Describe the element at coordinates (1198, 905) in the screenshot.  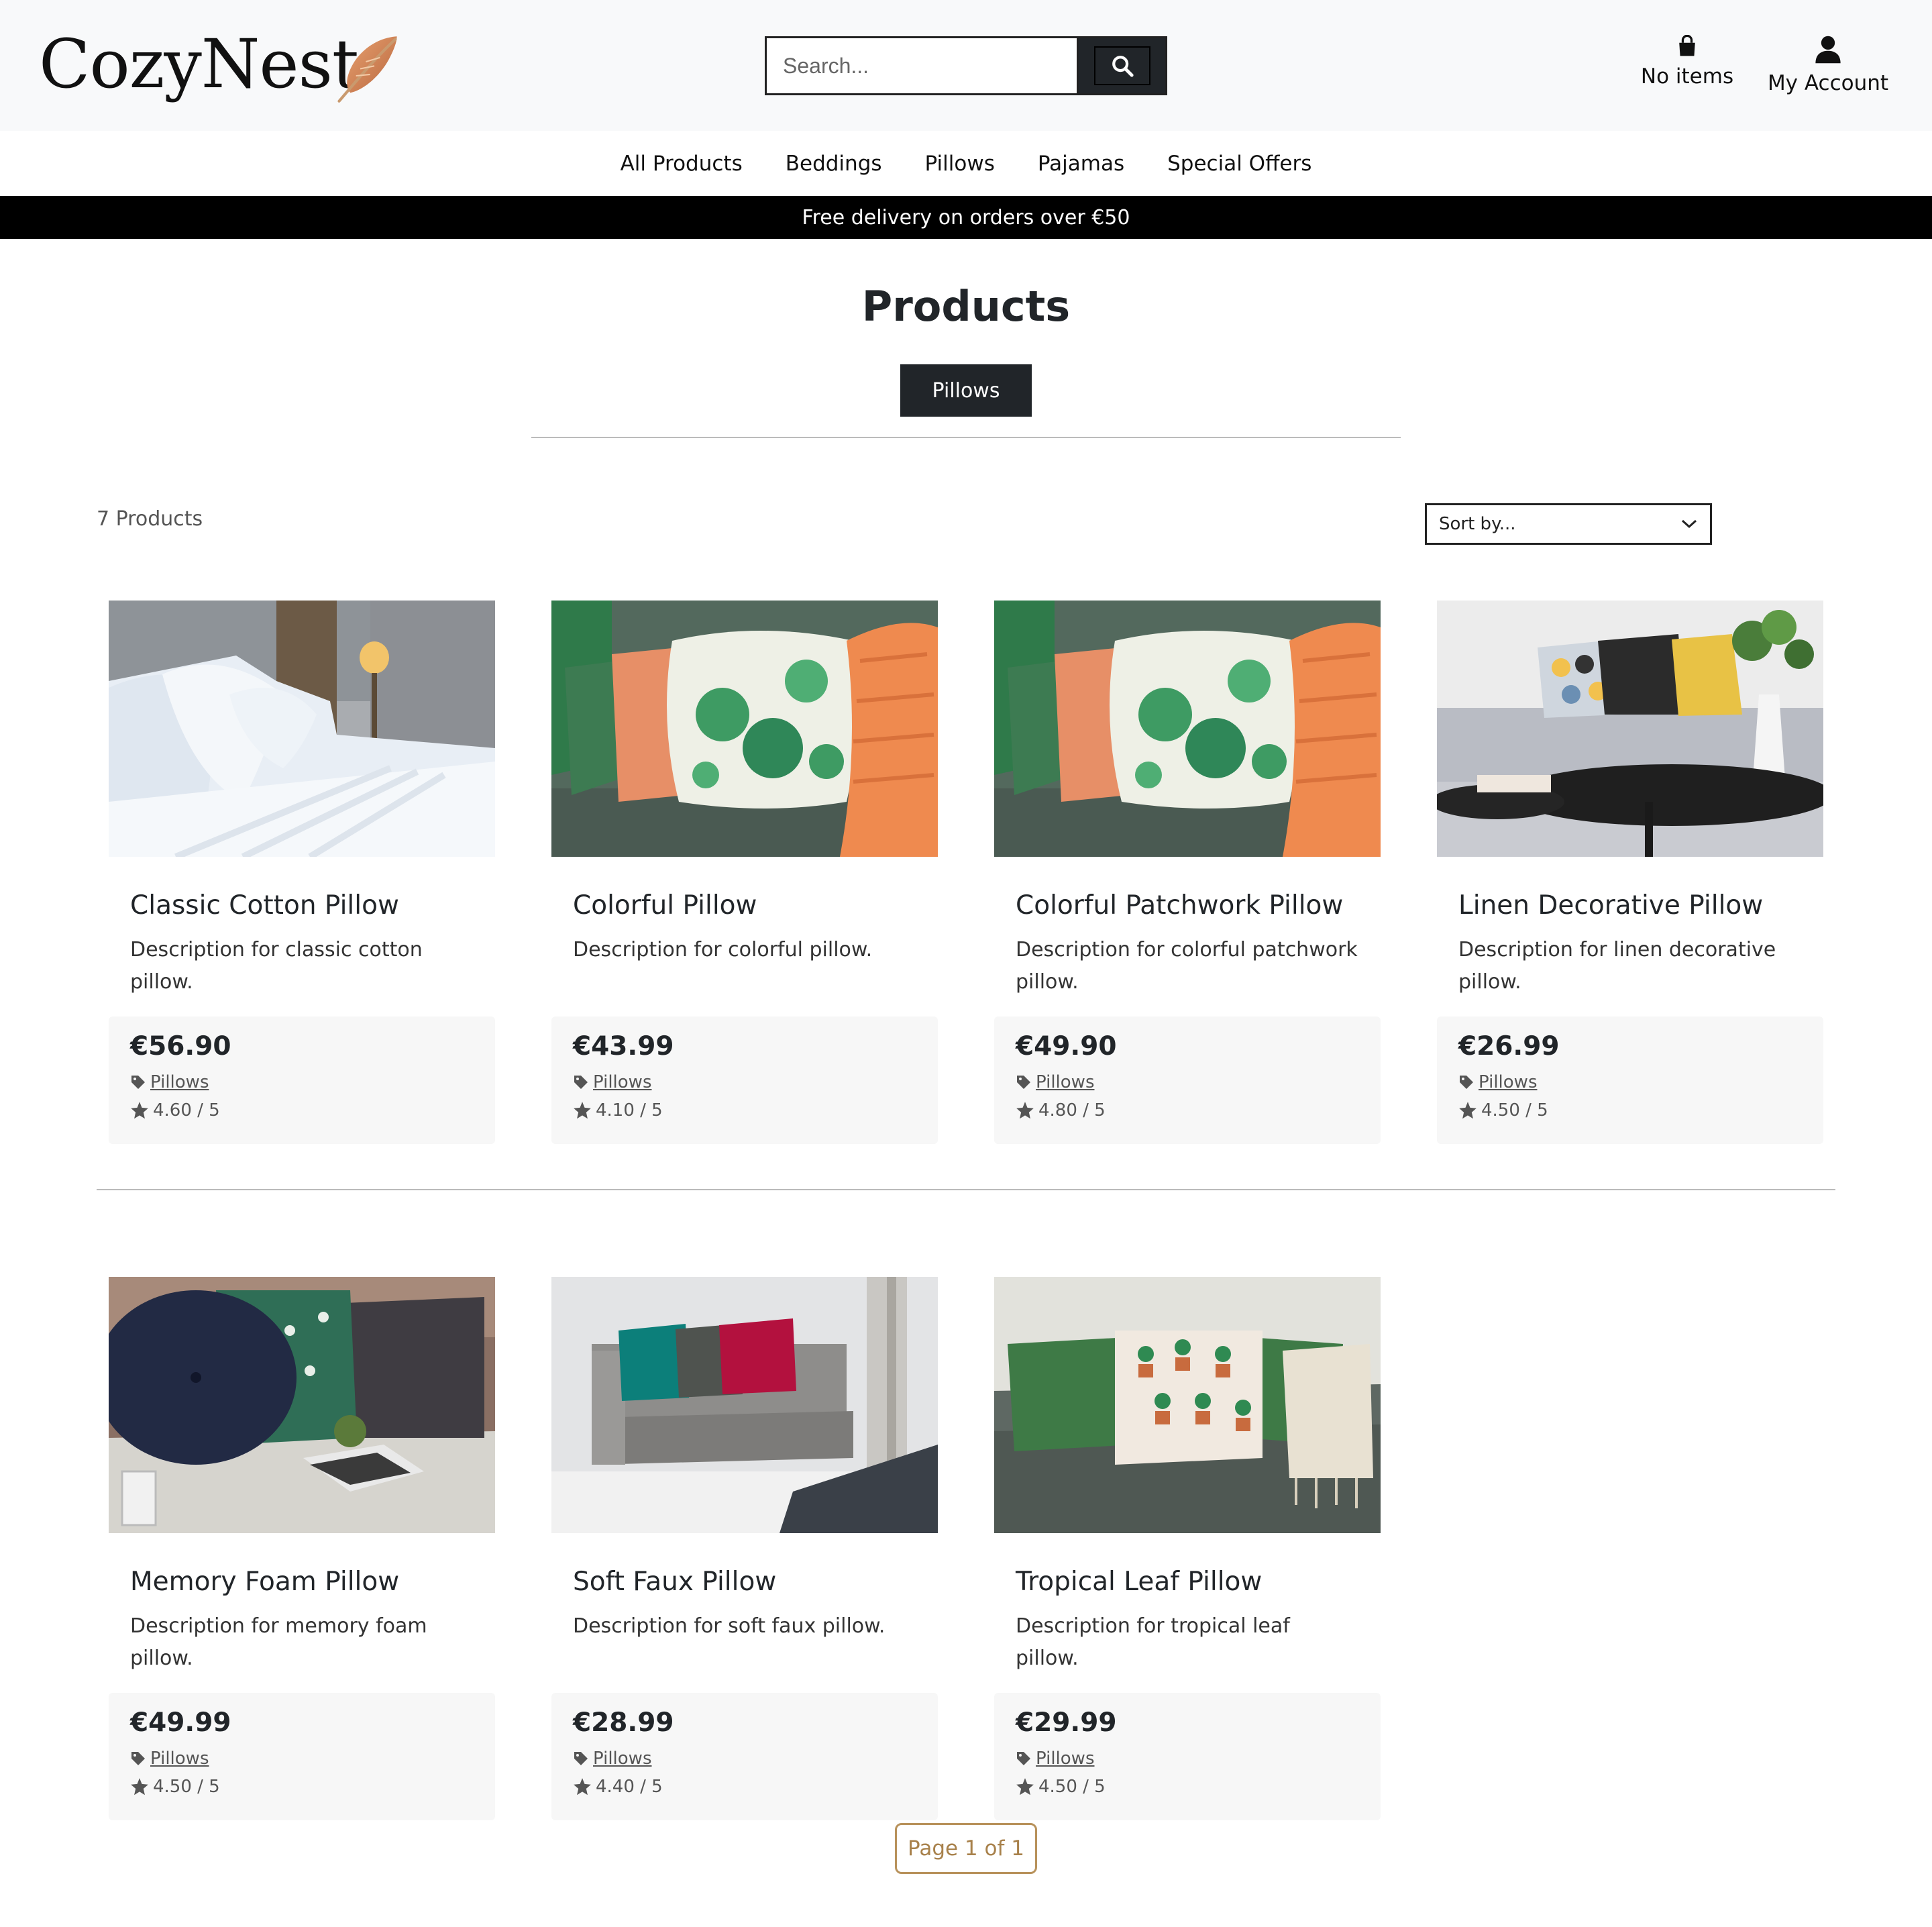
I see `product-name: Colorful Patchwork Pillow` at that location.